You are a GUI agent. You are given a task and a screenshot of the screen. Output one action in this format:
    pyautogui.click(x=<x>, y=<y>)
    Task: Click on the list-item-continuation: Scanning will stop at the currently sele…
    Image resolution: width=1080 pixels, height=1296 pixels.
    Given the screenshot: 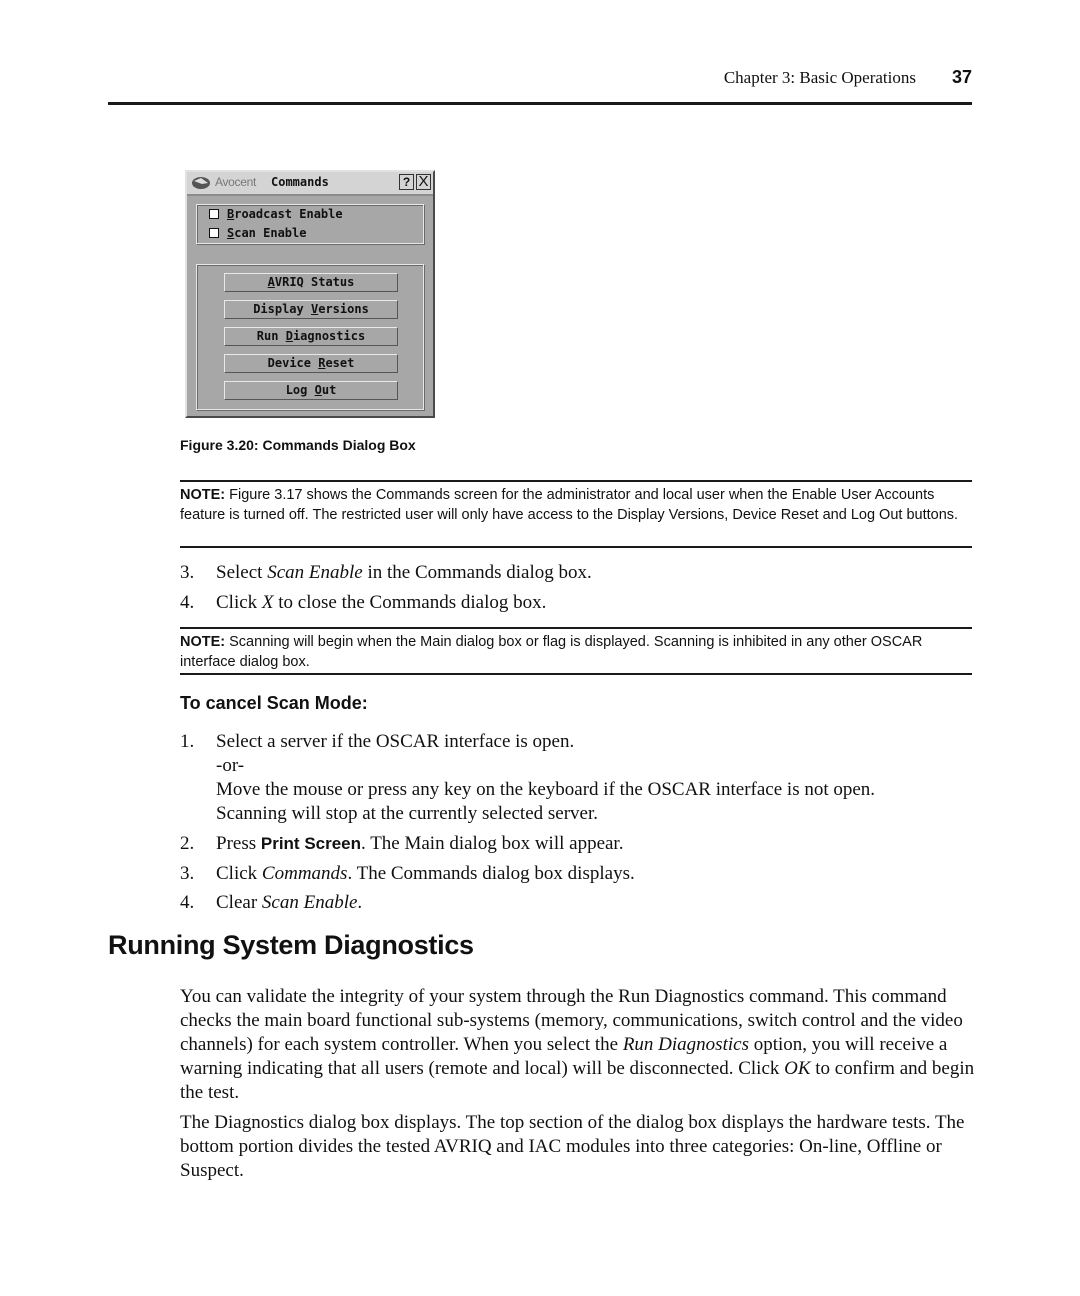 What is the action you would take?
    pyautogui.click(x=407, y=813)
    